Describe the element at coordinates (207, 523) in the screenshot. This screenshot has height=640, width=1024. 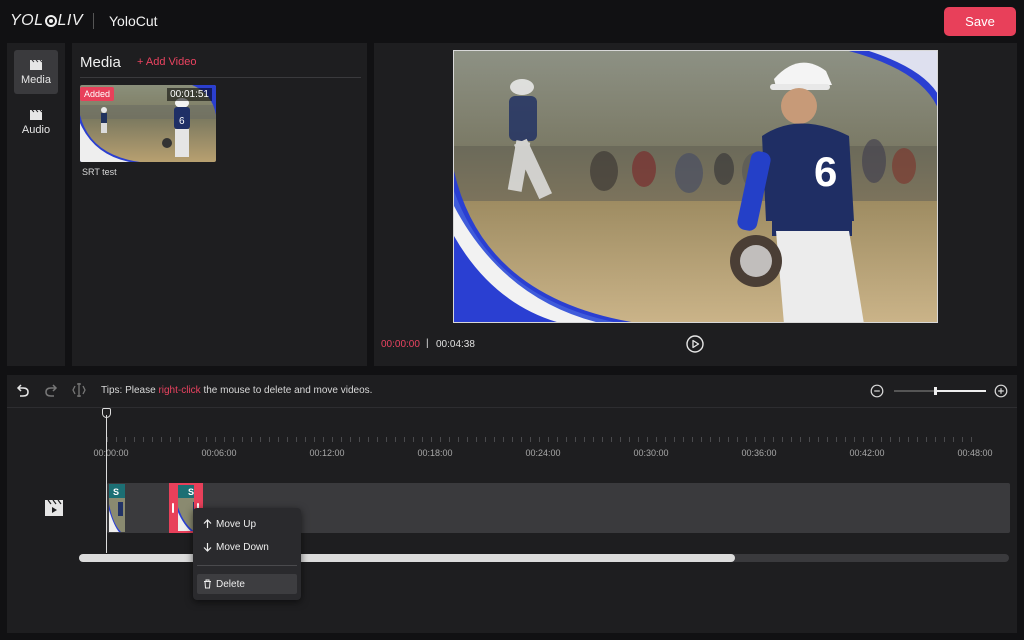
I see `arrow-up-icon` at that location.